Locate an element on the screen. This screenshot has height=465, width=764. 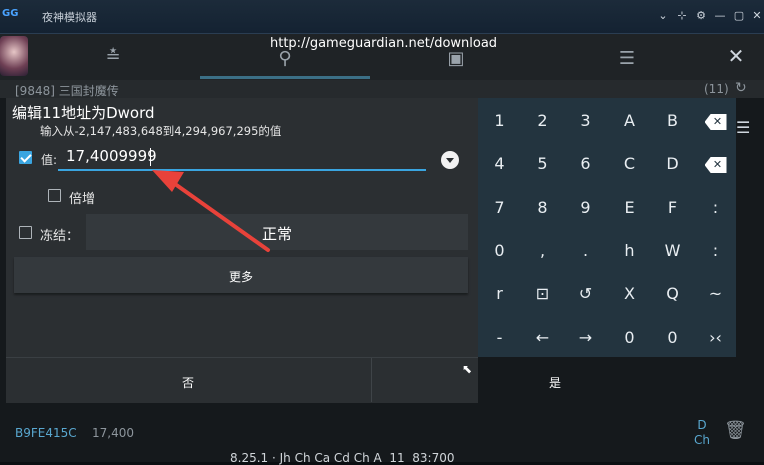
bottom-status-text: 8.25.1 · Jh Ch Ca Cd Ch A 11 83:700 is located at coordinates (342, 458).